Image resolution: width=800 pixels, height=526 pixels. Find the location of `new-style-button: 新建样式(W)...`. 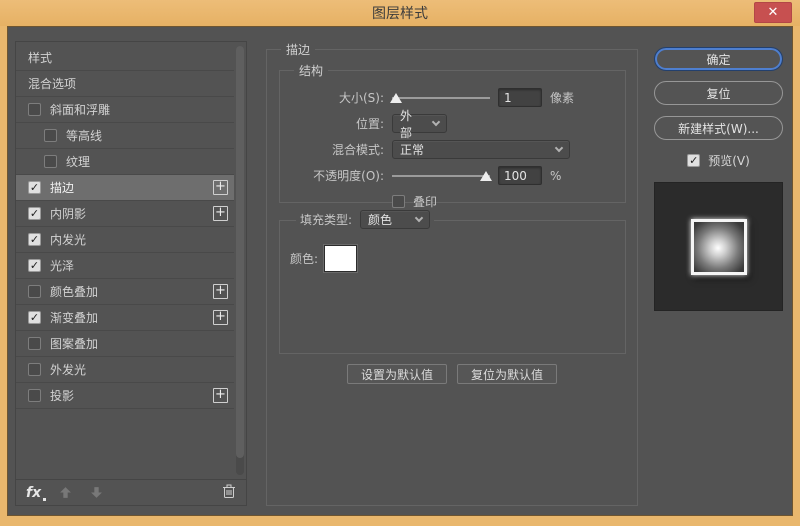

new-style-button: 新建样式(W)... is located at coordinates (718, 128).